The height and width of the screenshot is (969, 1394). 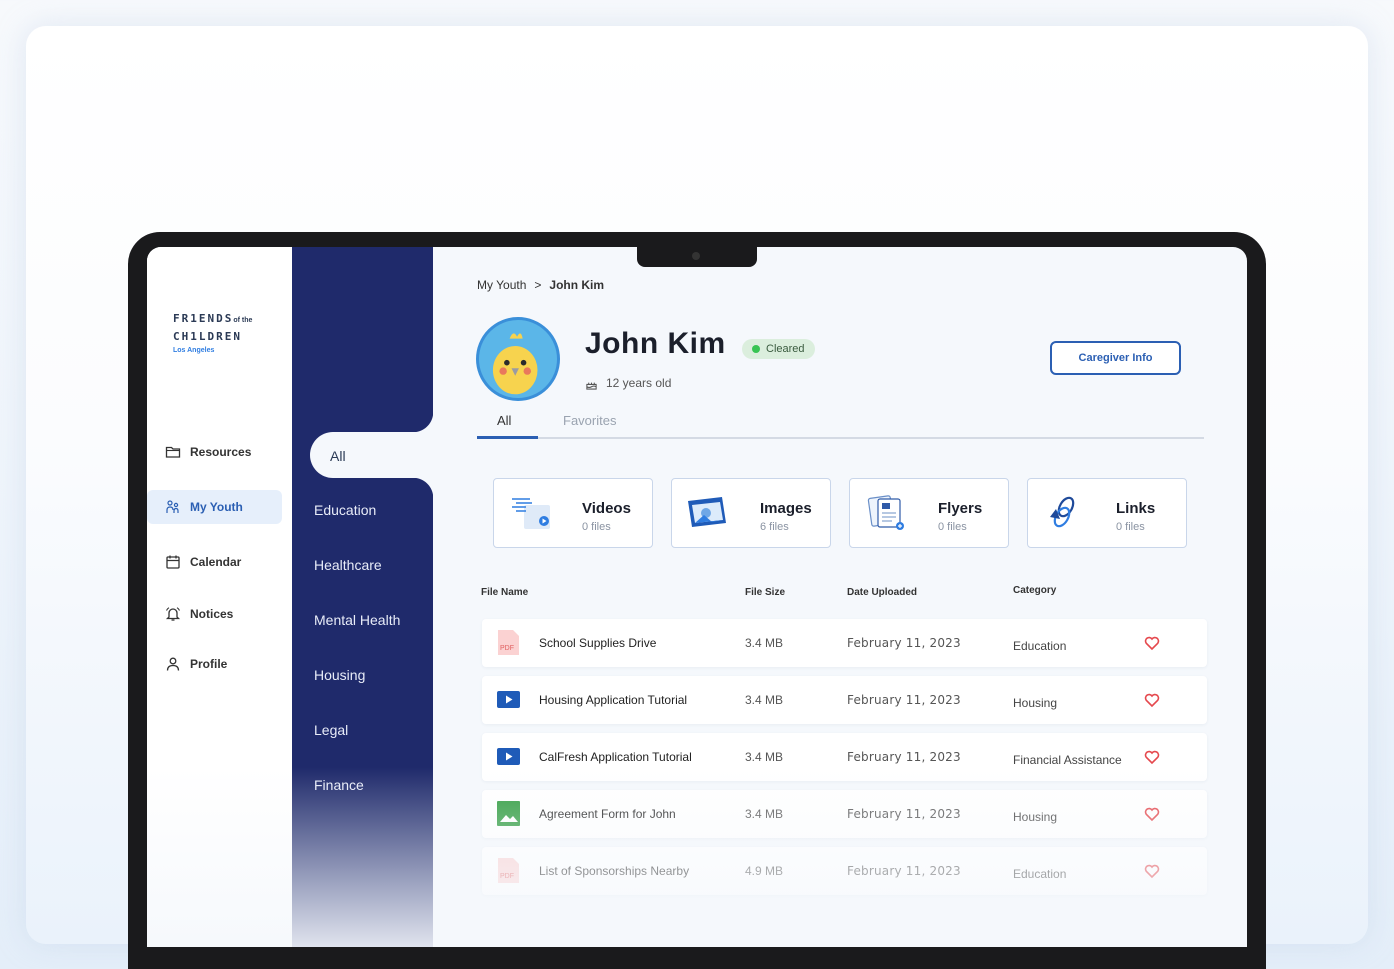 I want to click on camera-icon, so click(x=696, y=256).